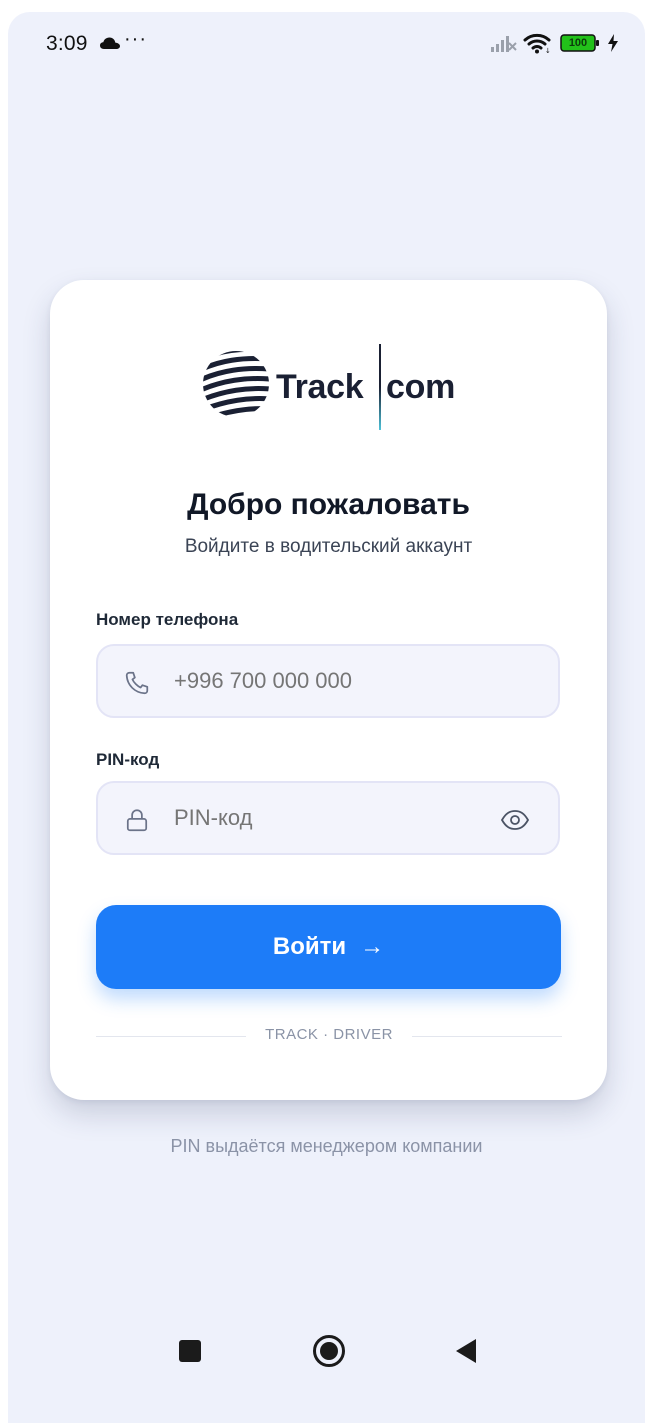  What do you see at coordinates (324, 818) in the screenshot?
I see `pin-input` at bounding box center [324, 818].